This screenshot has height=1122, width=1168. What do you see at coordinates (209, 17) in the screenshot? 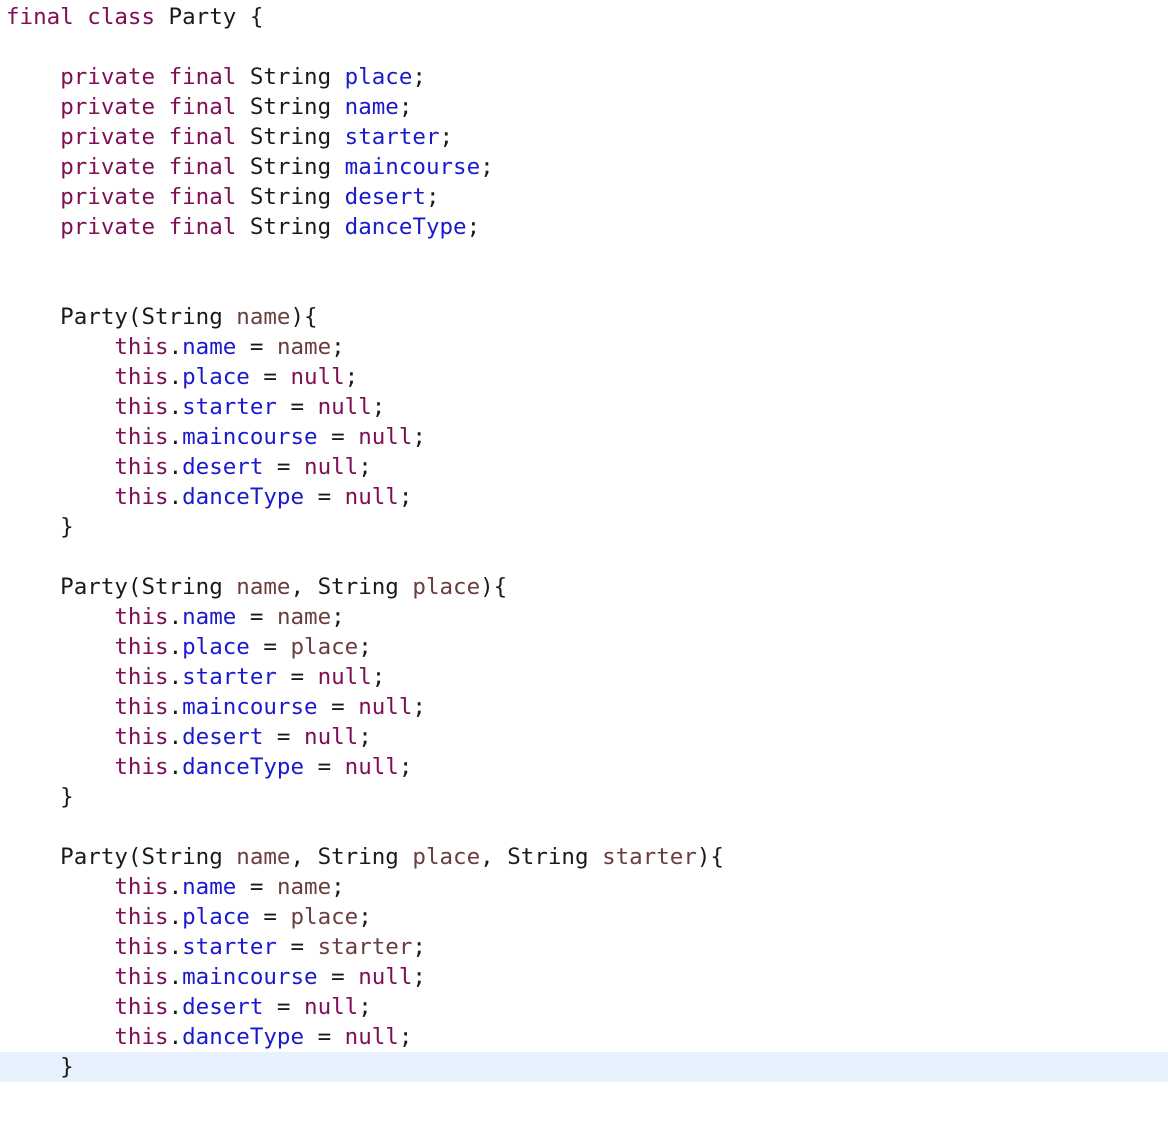
I see `code-text: Party {` at bounding box center [209, 17].